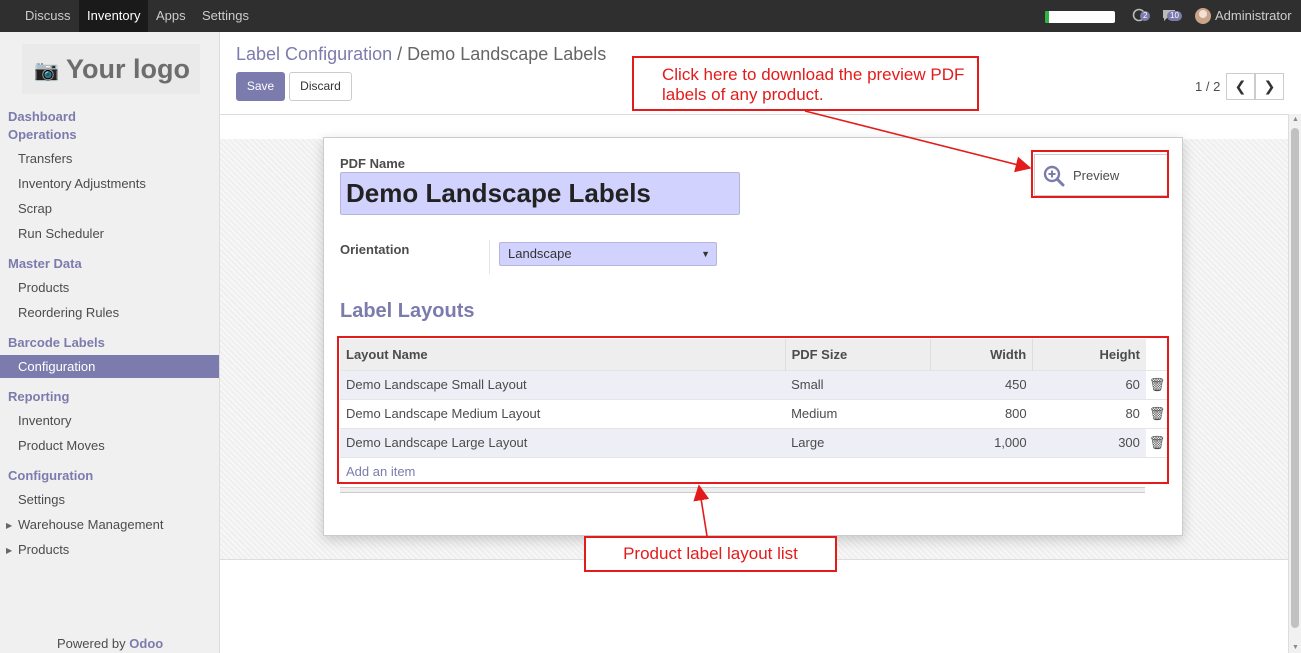 The image size is (1301, 653). What do you see at coordinates (46, 71) in the screenshot?
I see `camera-icon: 📷` at bounding box center [46, 71].